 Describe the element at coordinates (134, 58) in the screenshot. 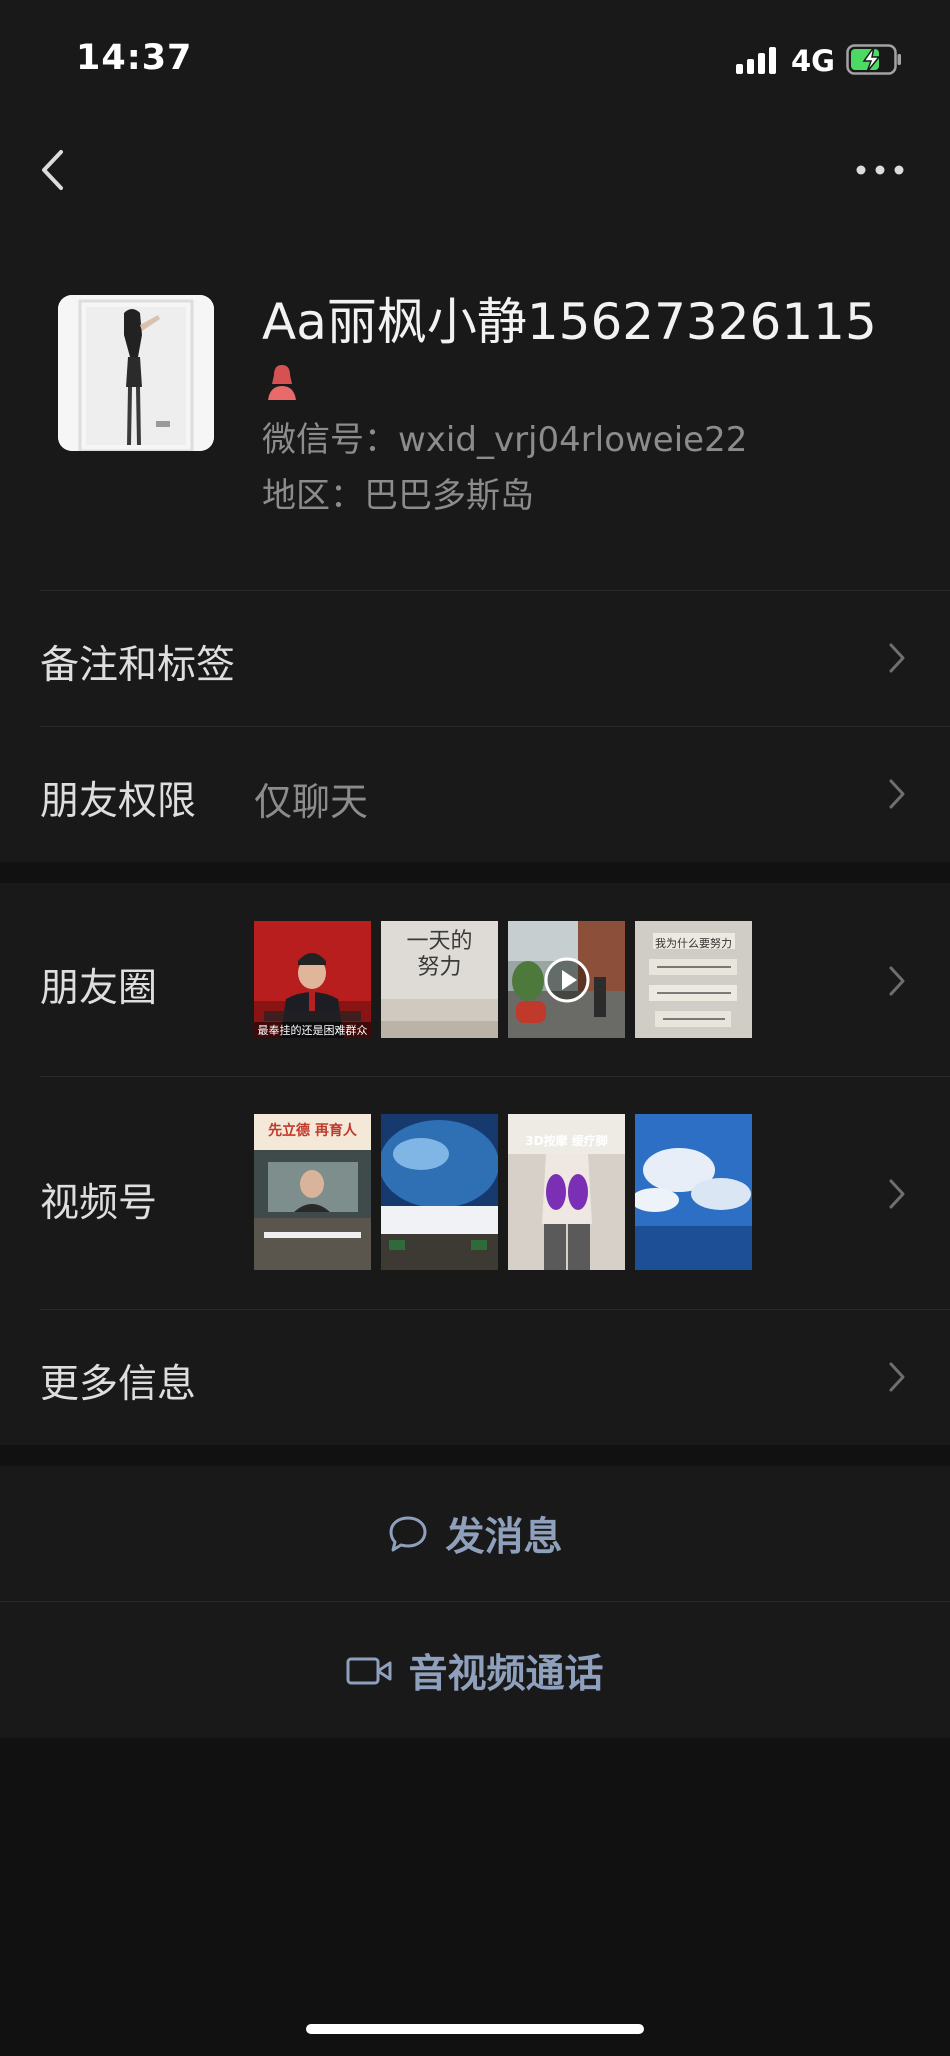

I see `status-time: 14:37` at that location.